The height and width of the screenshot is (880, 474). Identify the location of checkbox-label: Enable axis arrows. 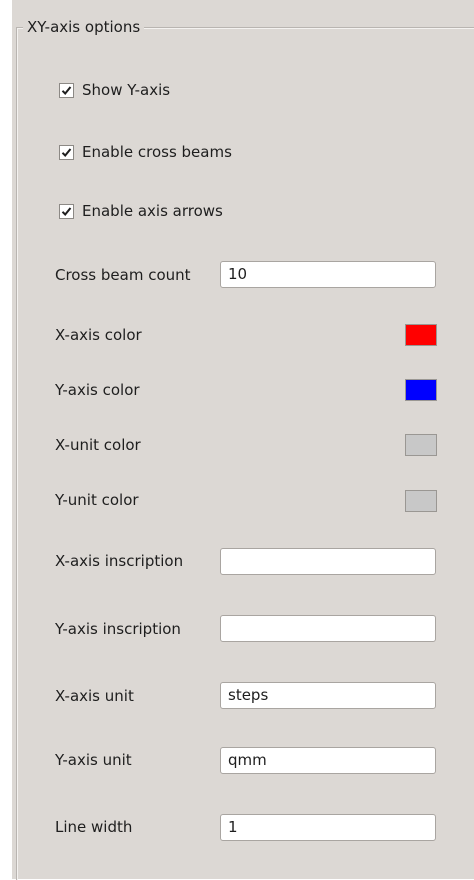
(152, 211).